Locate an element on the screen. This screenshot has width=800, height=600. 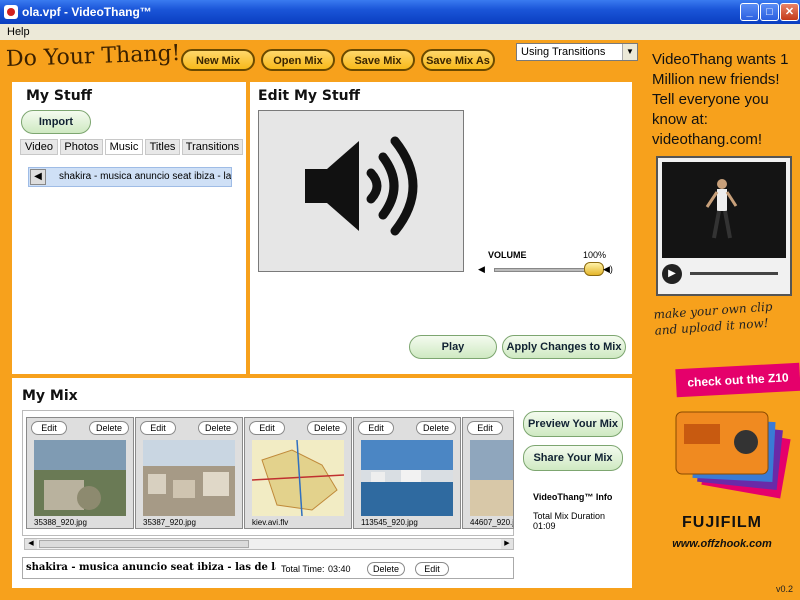
info-title: VideoThang™ Info is located at coordinates (573, 497).